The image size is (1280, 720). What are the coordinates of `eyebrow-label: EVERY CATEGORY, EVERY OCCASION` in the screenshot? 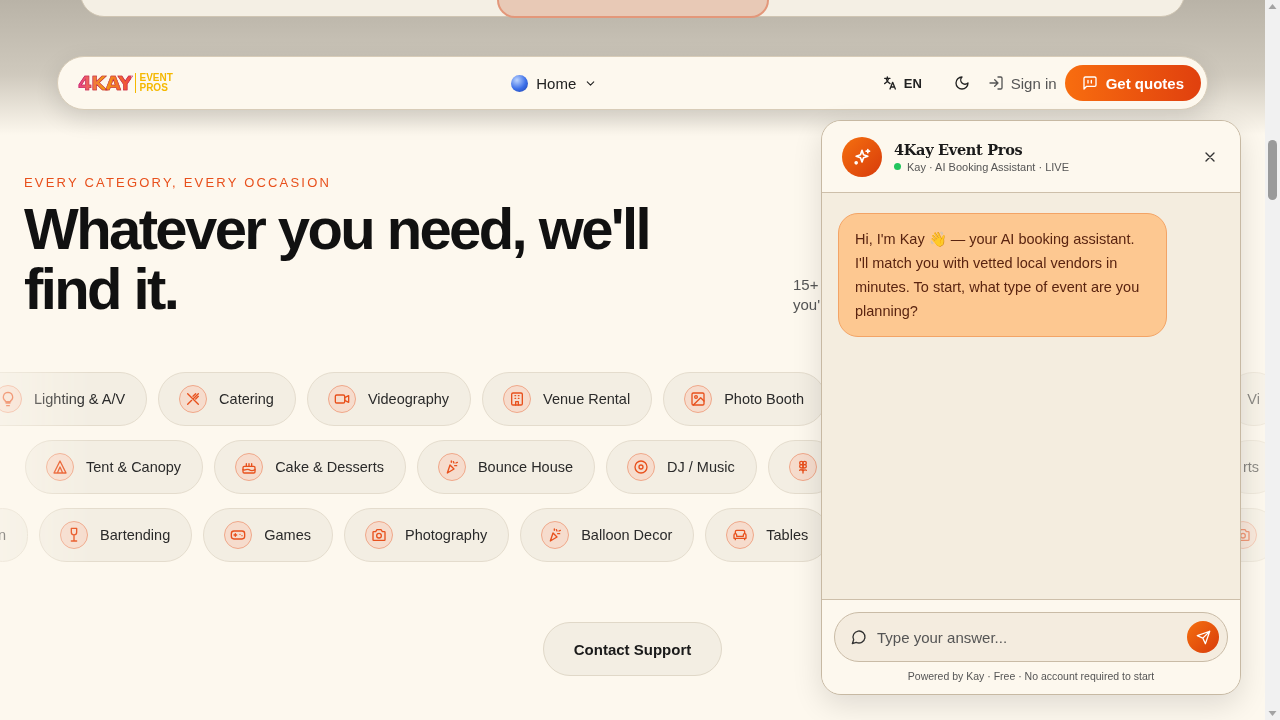 It's located at (178, 182).